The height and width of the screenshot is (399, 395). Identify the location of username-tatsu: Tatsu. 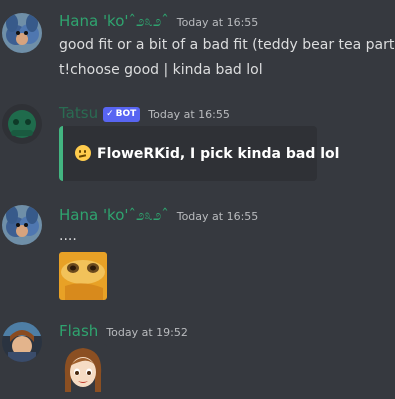
(78, 113).